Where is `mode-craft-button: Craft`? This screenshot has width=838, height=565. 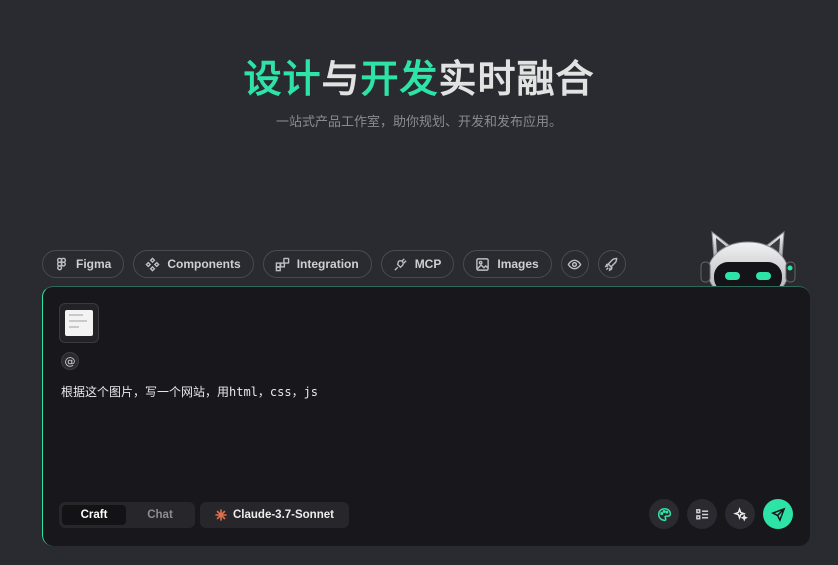
mode-craft-button: Craft is located at coordinates (94, 515).